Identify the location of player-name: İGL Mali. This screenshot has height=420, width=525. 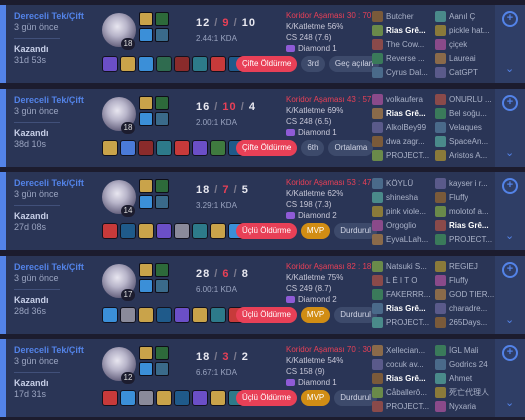
(464, 350).